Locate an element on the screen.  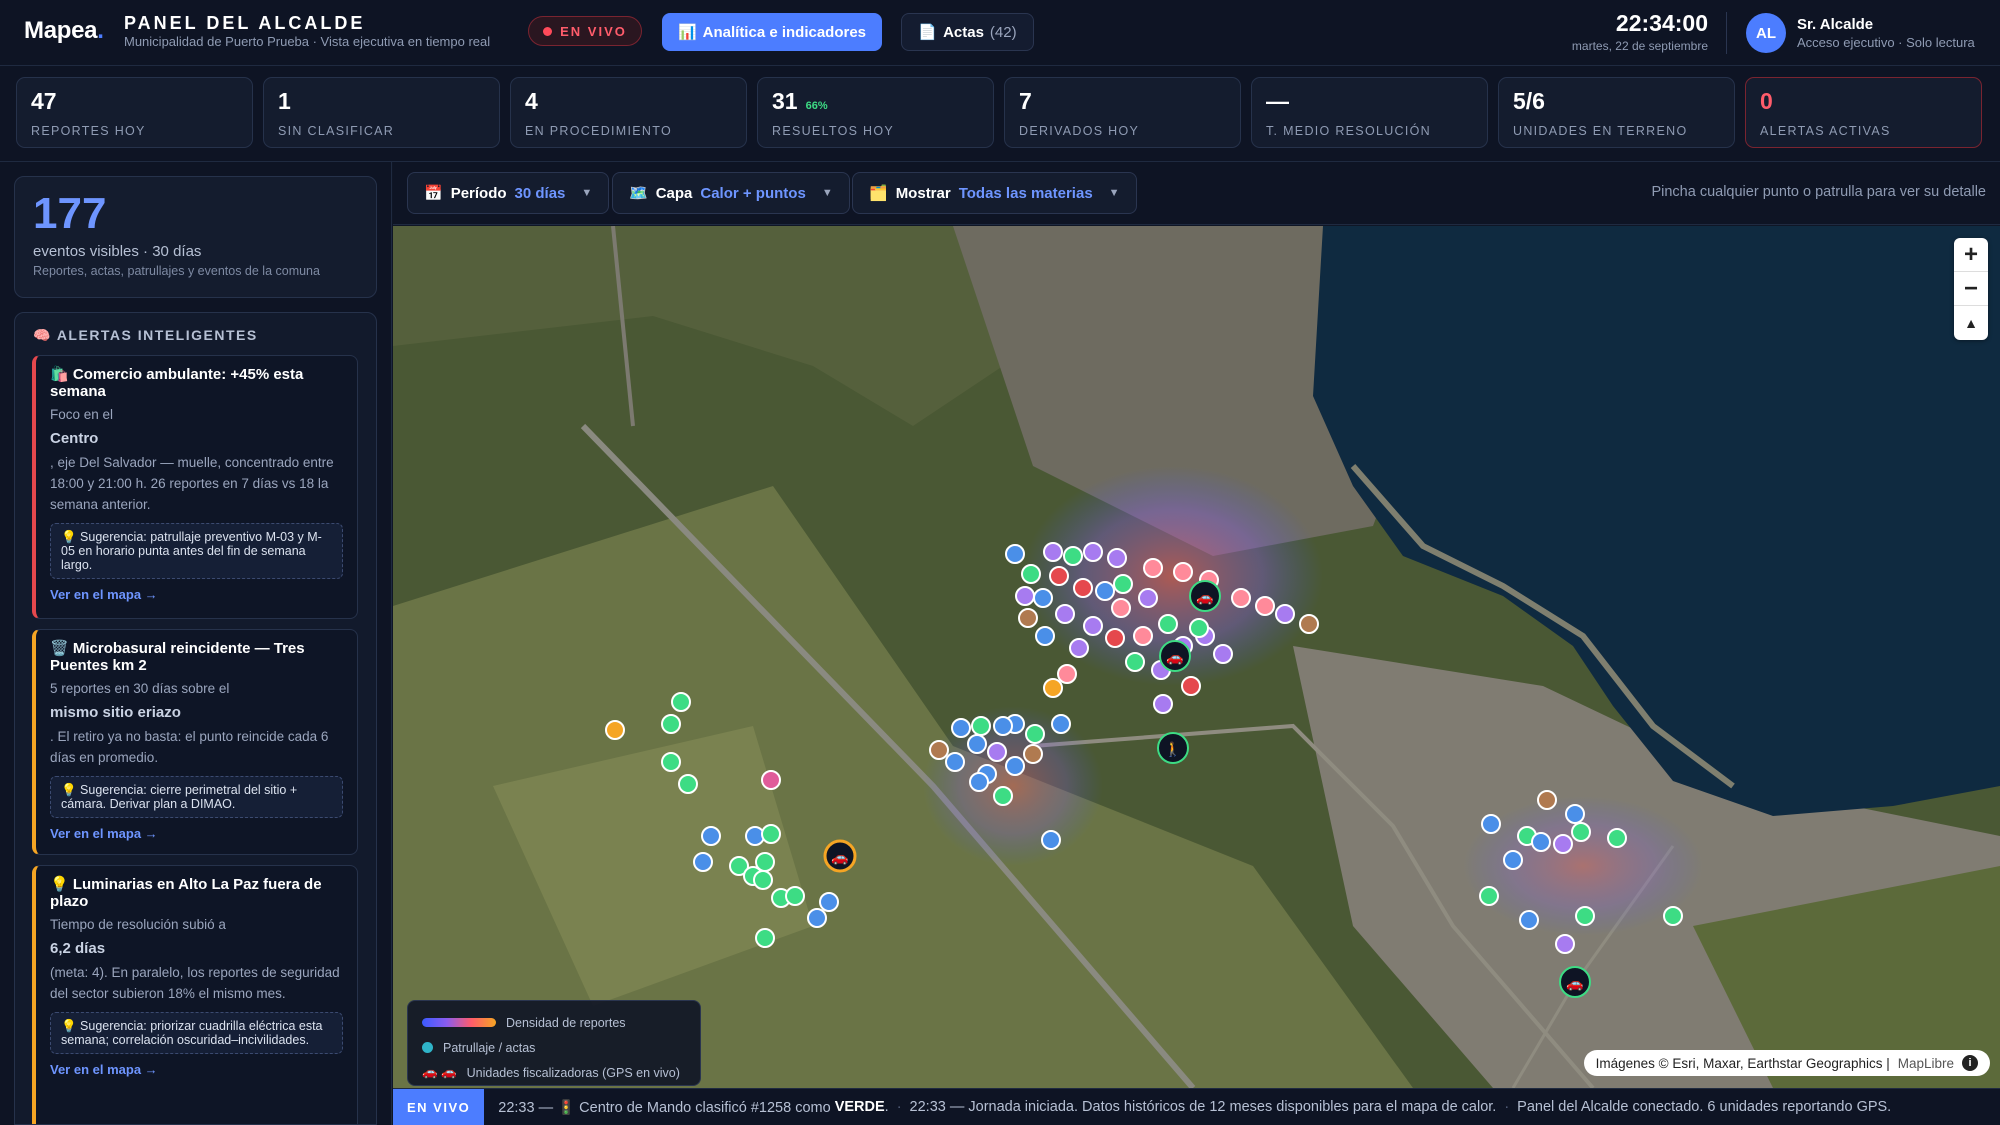
alerts-heading: 🧠 ALERTAS INTELIGENTES is located at coordinates (145, 335).